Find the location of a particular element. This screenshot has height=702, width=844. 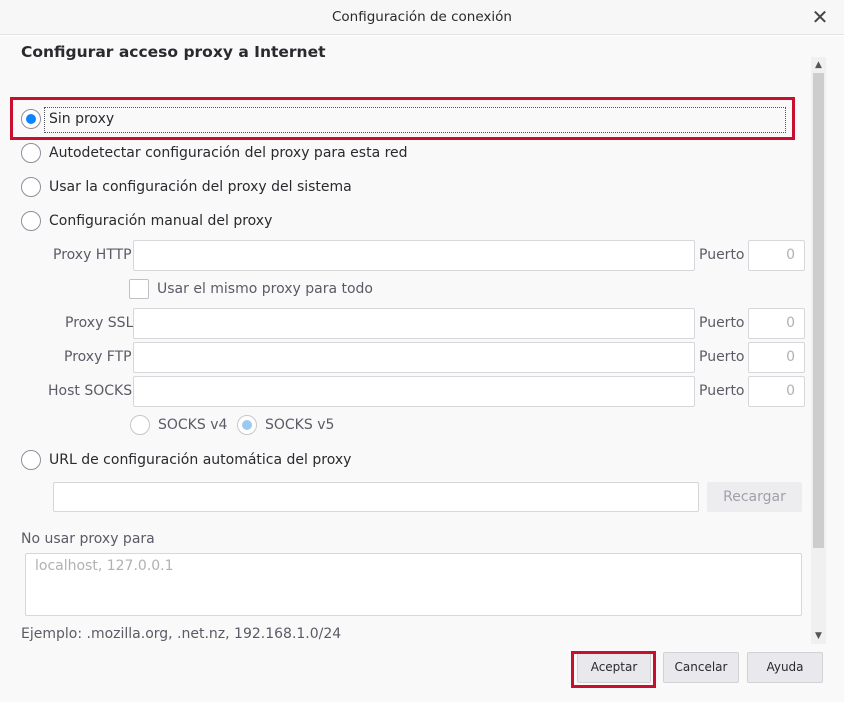

reload-button: Recargar is located at coordinates (754, 497).